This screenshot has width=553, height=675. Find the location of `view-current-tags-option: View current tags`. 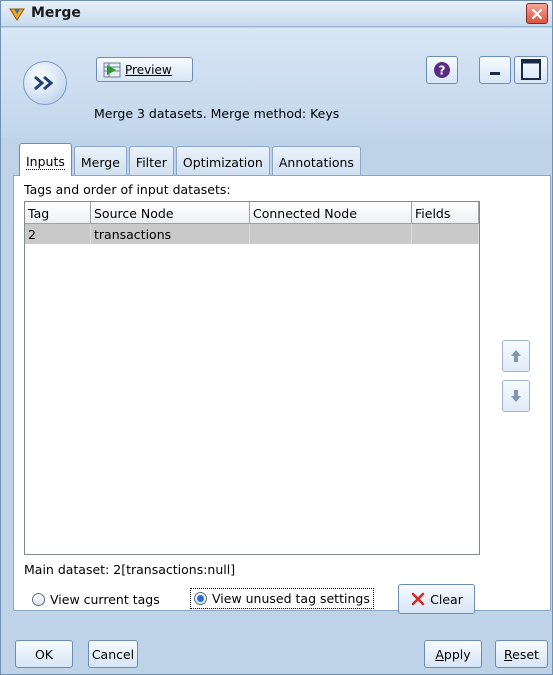

view-current-tags-option: View current tags is located at coordinates (96, 599).